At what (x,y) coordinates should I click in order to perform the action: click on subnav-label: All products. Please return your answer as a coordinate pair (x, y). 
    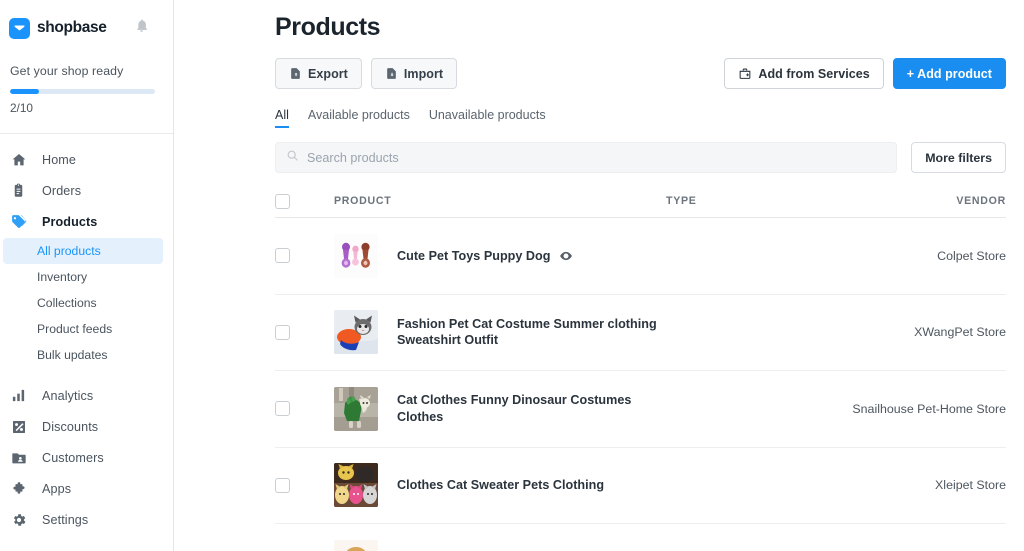
    Looking at the image, I should click on (69, 251).